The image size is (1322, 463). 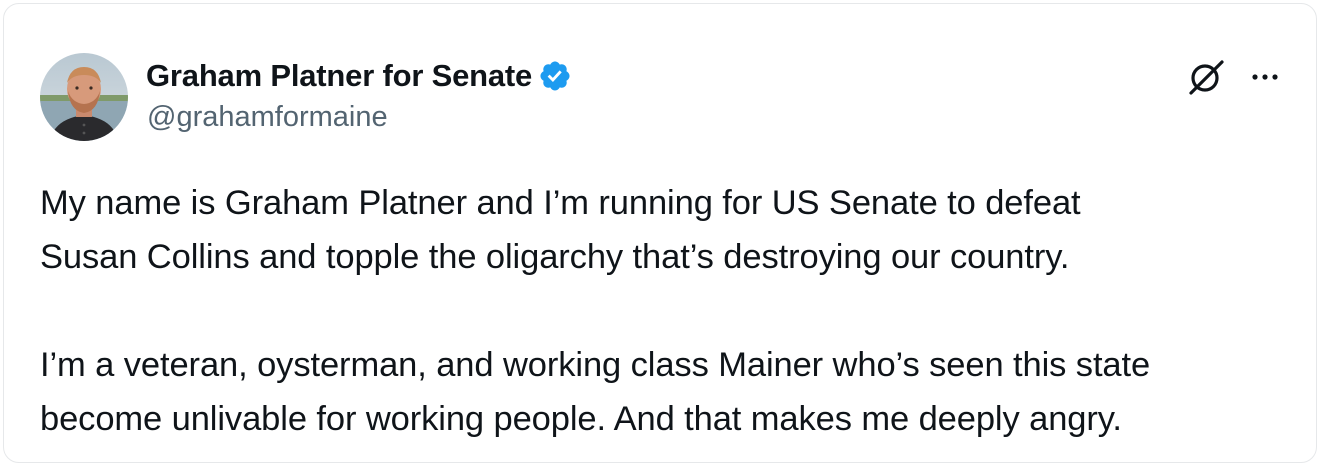 What do you see at coordinates (1265, 77) in the screenshot?
I see `more-options-icon` at bounding box center [1265, 77].